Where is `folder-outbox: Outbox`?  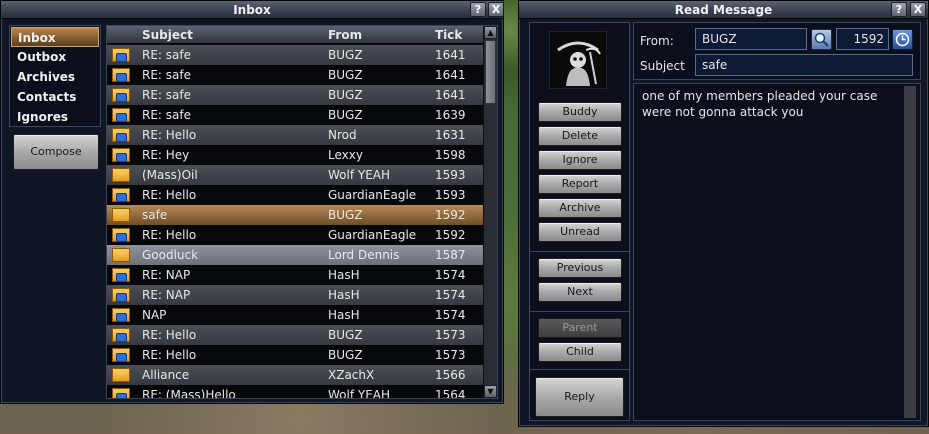
folder-outbox: Outbox is located at coordinates (55, 57).